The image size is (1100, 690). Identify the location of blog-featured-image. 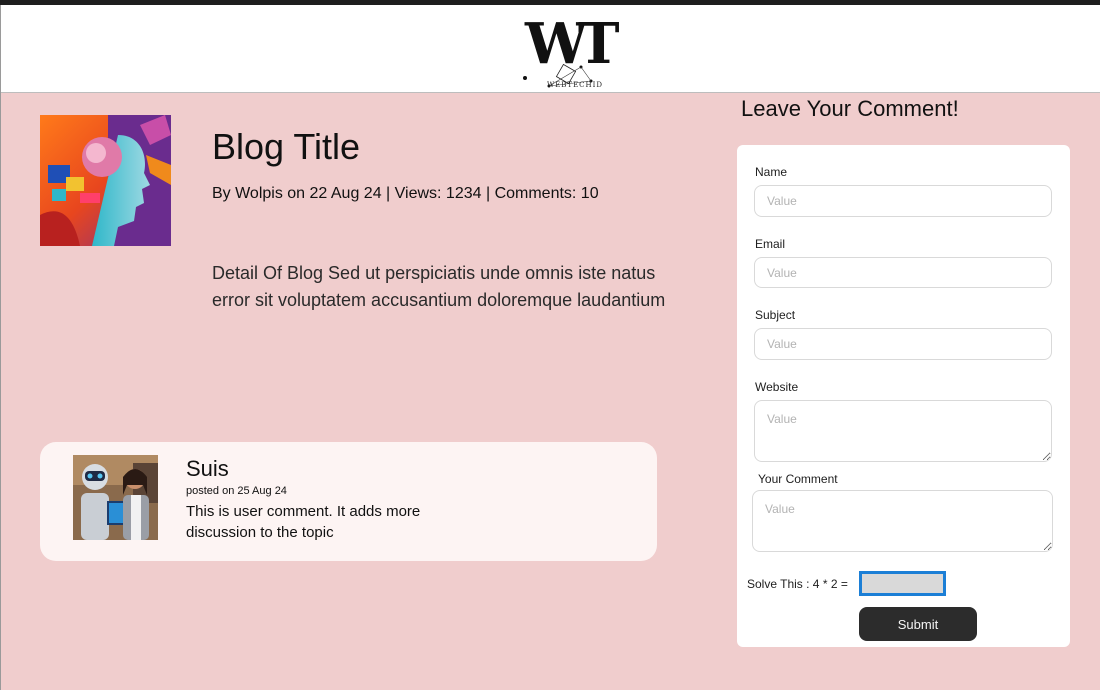
(105, 180).